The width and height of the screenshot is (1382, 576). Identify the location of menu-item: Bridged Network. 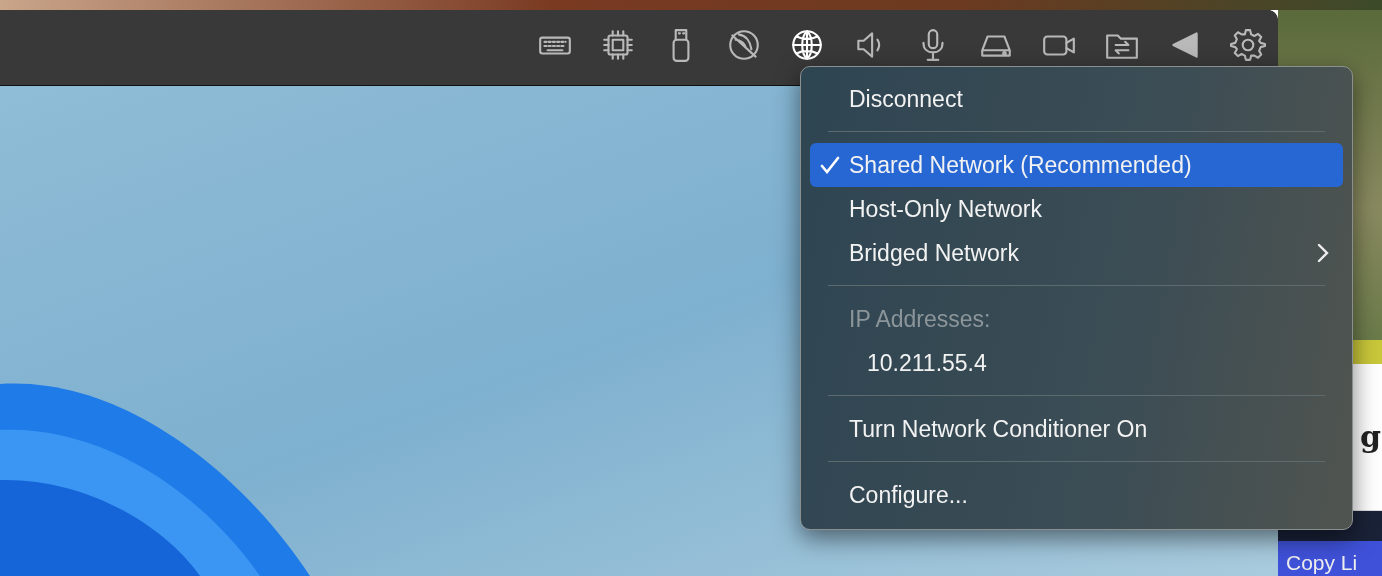
(1076, 253).